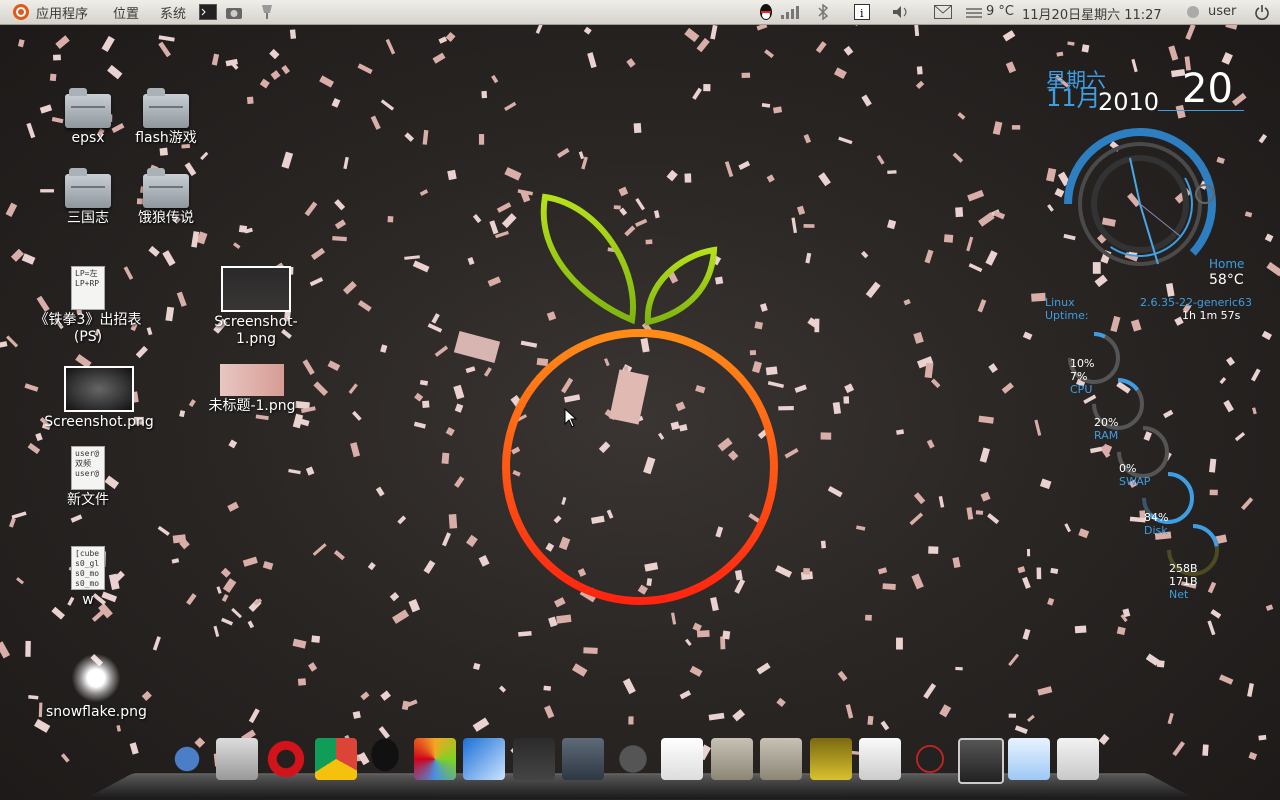 The image size is (1280, 800). I want to click on bluetooth-icon, so click(823, 12).